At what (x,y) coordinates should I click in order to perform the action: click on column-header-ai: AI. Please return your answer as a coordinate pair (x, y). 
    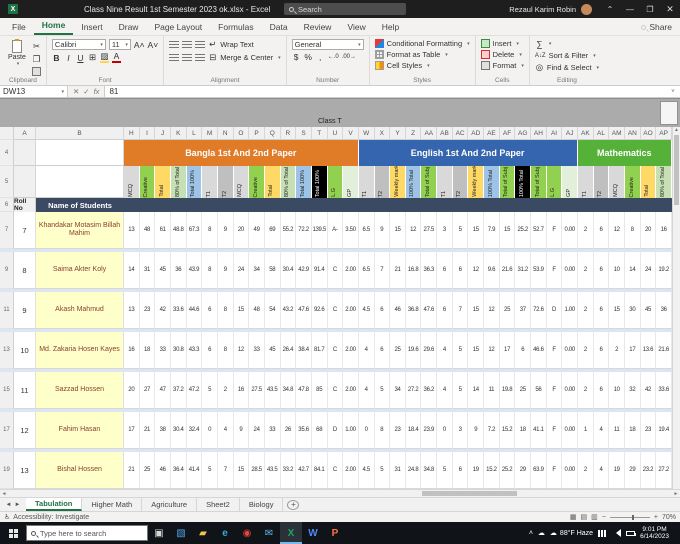
    Looking at the image, I should click on (554, 133).